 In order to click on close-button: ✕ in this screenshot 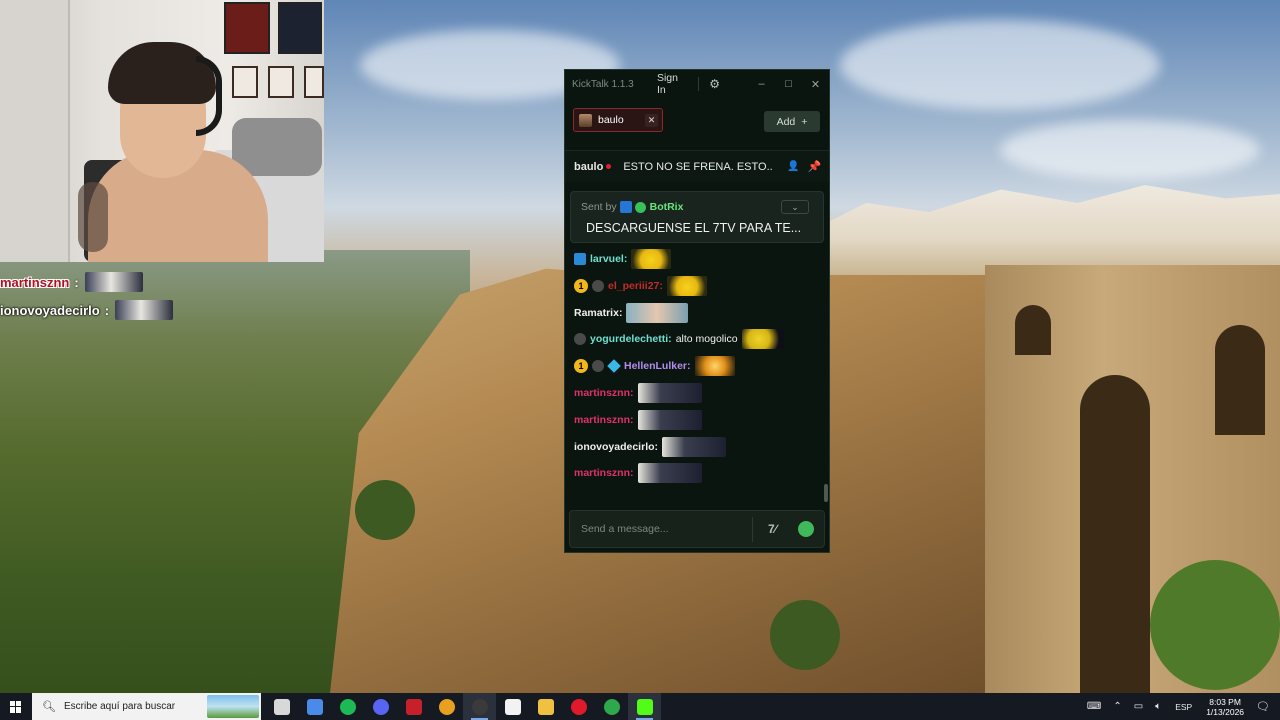, I will do `click(815, 84)`.